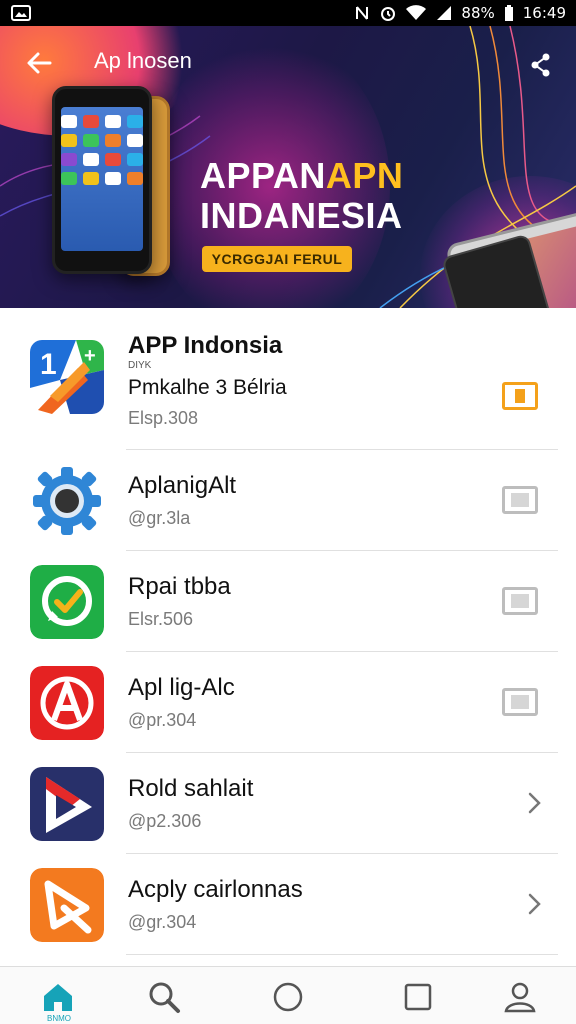 This screenshot has height=1024, width=576. I want to click on home-icon, so click(58, 997).